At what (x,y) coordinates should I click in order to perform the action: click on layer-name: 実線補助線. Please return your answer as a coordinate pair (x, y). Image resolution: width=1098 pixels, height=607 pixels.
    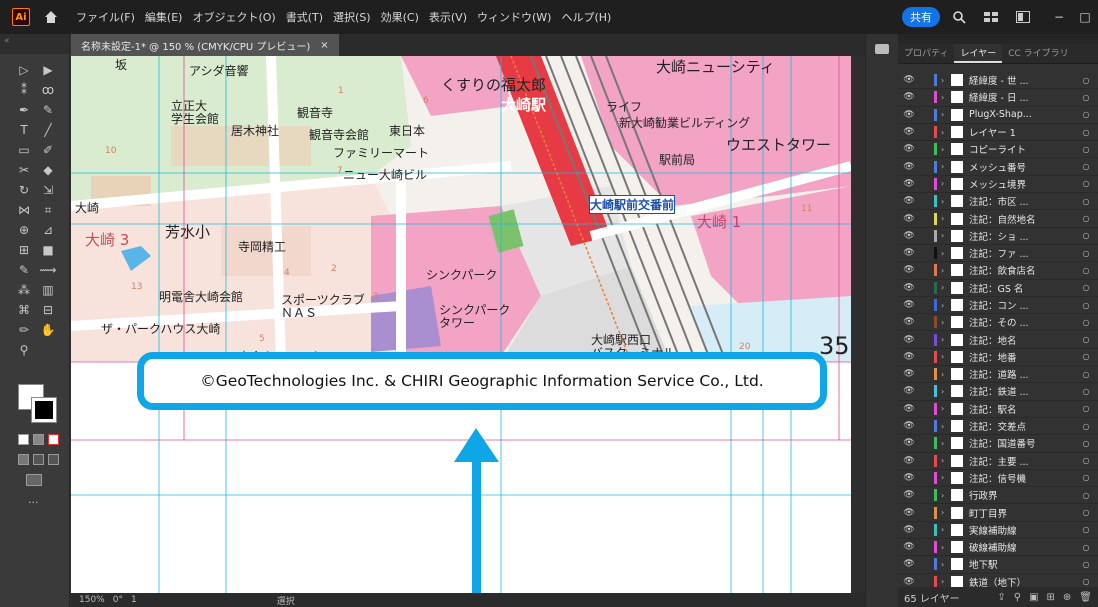
    Looking at the image, I should click on (1024, 530).